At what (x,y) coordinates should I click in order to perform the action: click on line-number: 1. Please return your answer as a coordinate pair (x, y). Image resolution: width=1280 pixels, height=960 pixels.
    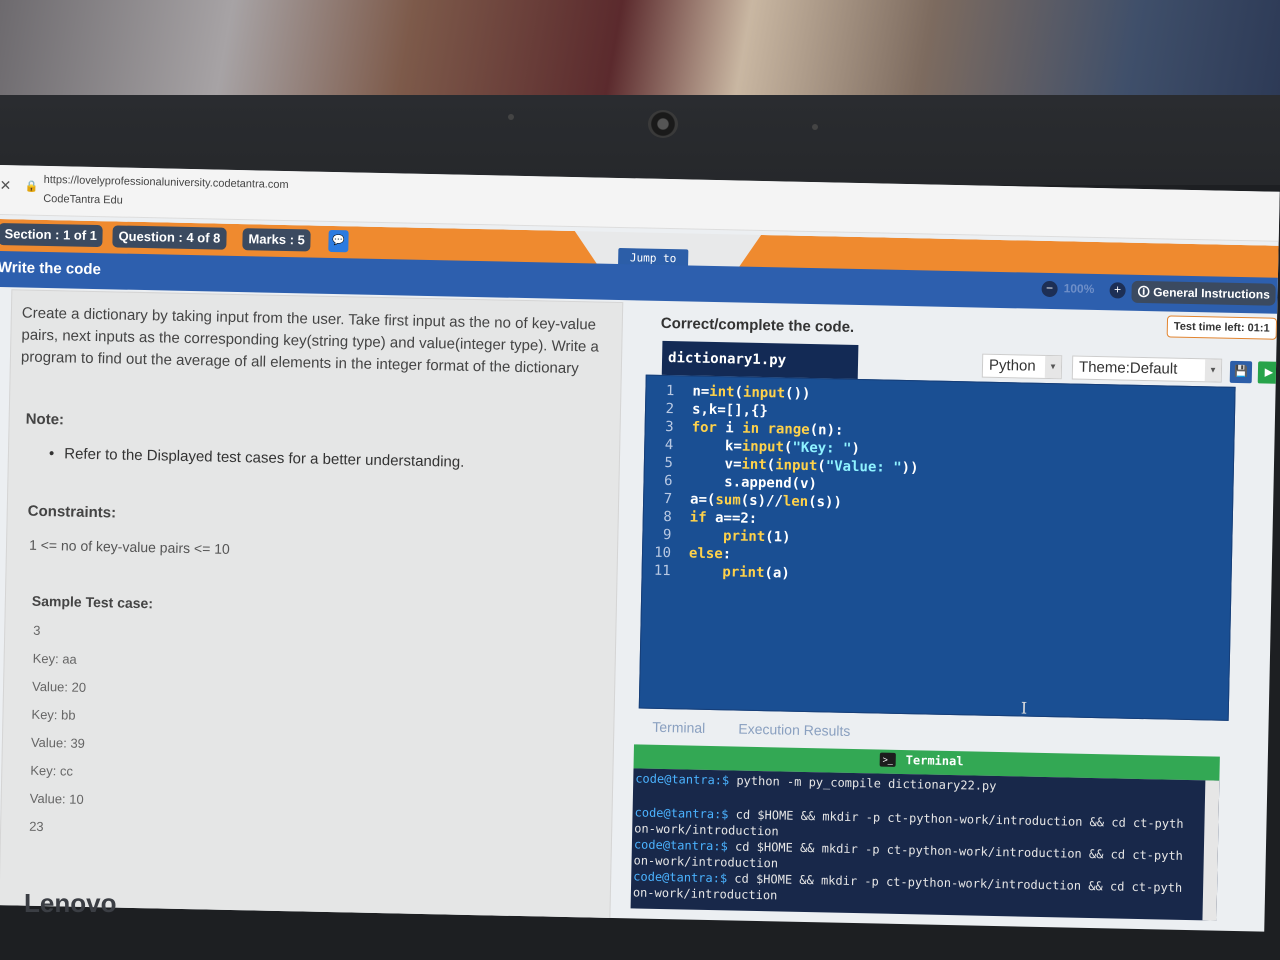
    Looking at the image, I should click on (670, 391).